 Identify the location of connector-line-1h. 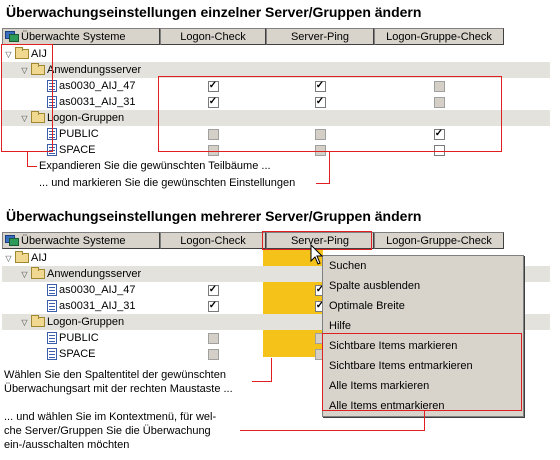
(32, 166).